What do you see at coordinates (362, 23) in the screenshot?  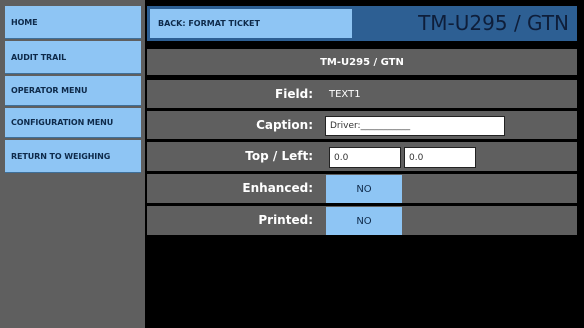 I see `header-bar: BACK: FORMAT TICKET TM-U295 / GTN` at bounding box center [362, 23].